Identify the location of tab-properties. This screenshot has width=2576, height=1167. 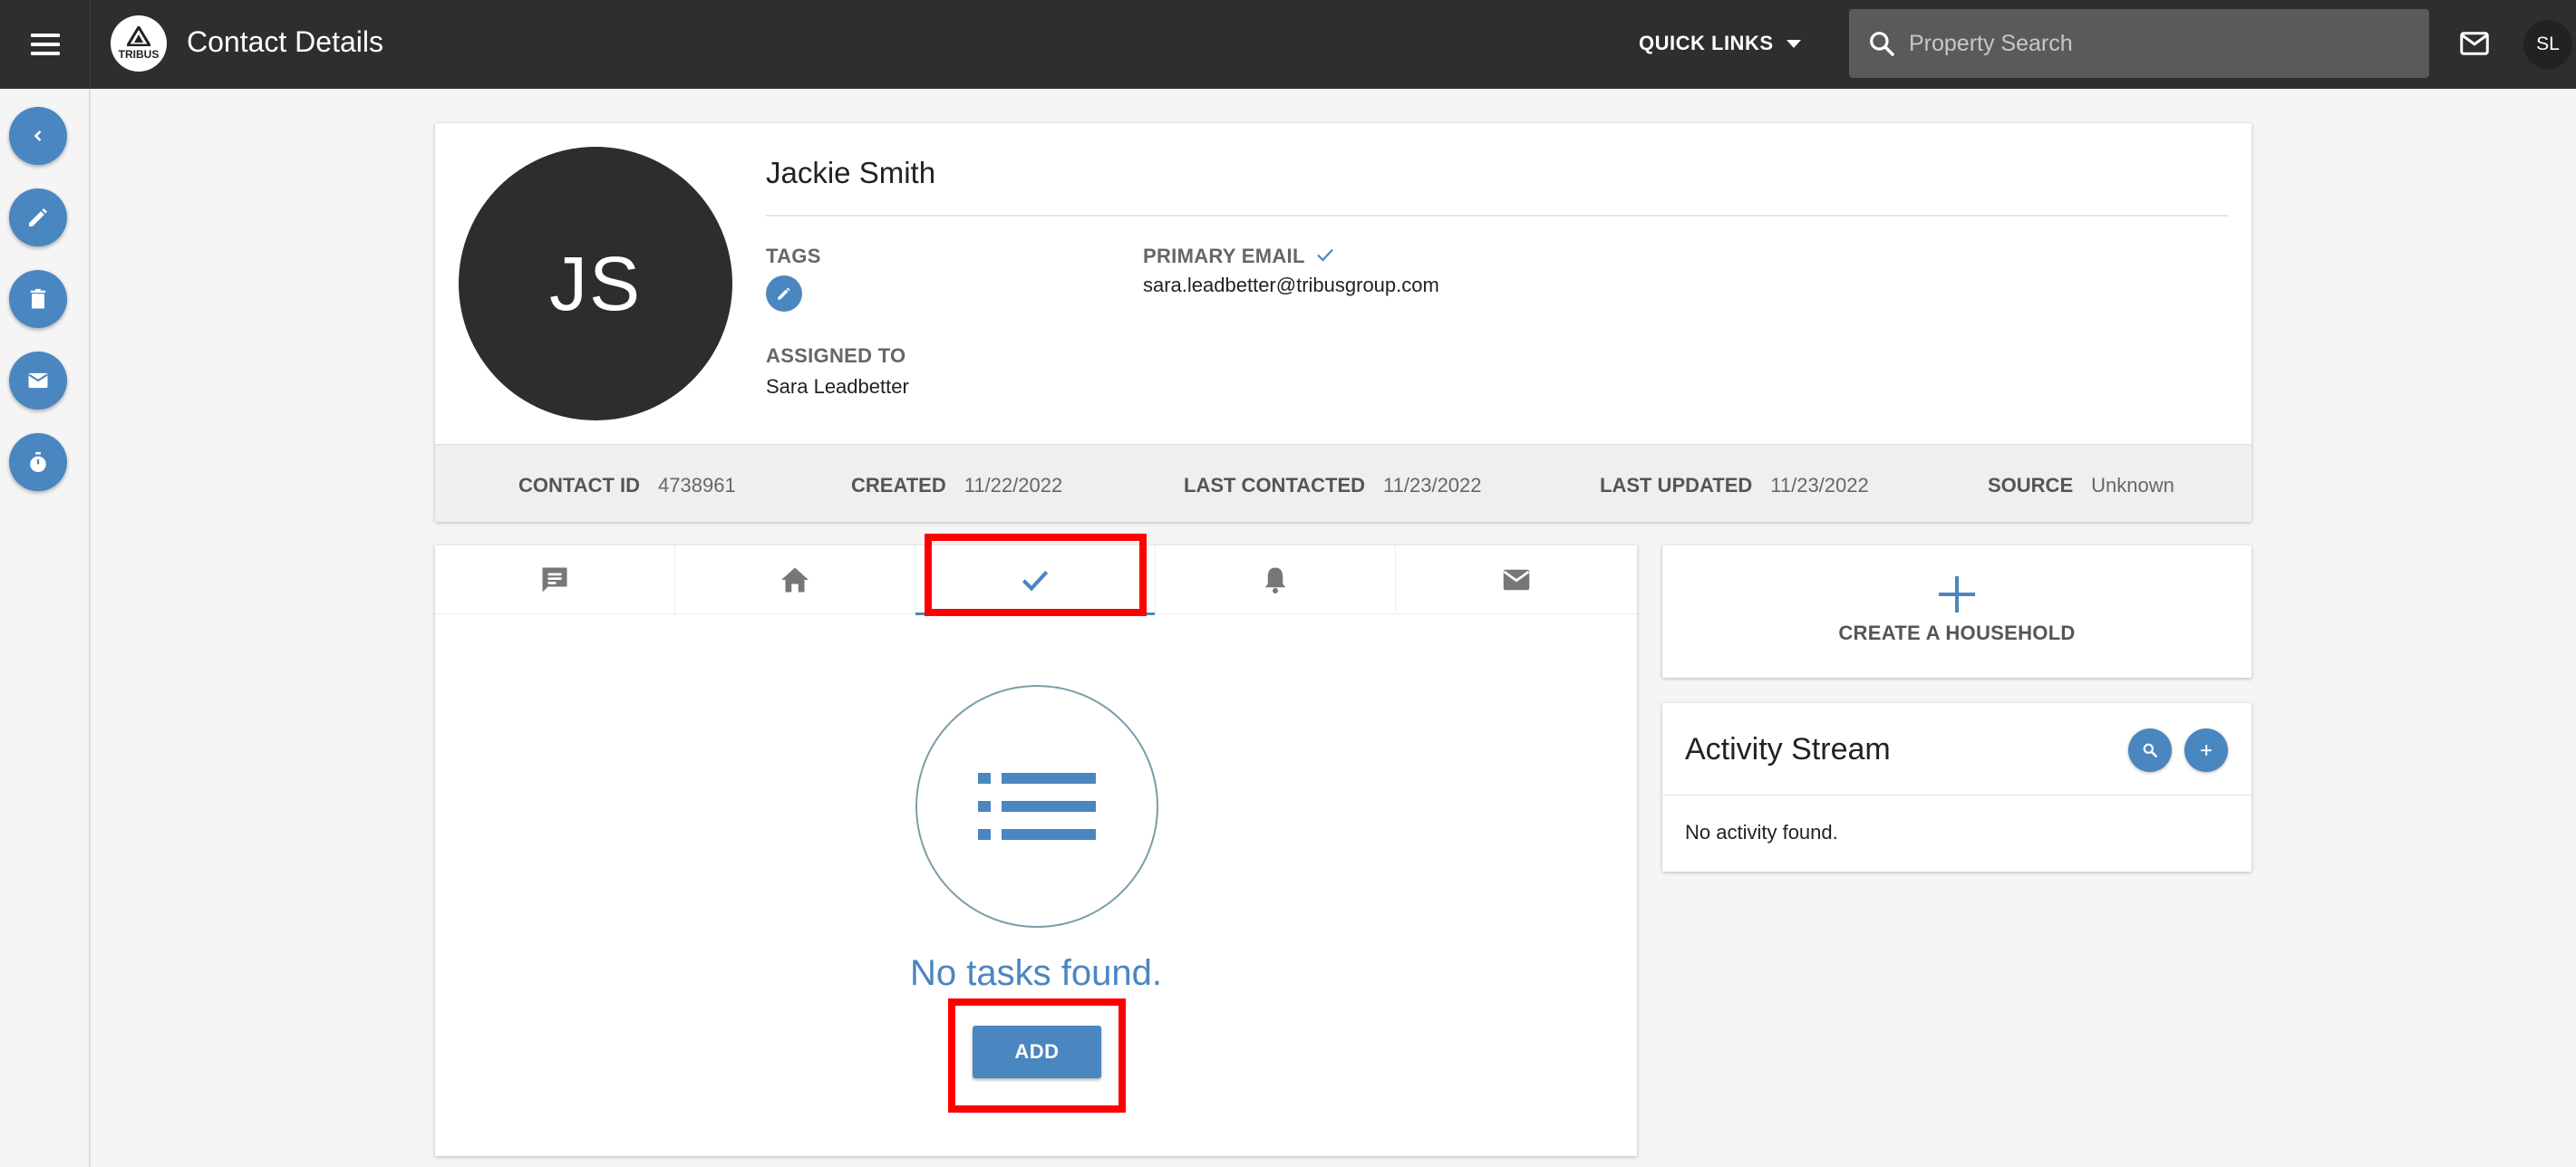
(795, 579).